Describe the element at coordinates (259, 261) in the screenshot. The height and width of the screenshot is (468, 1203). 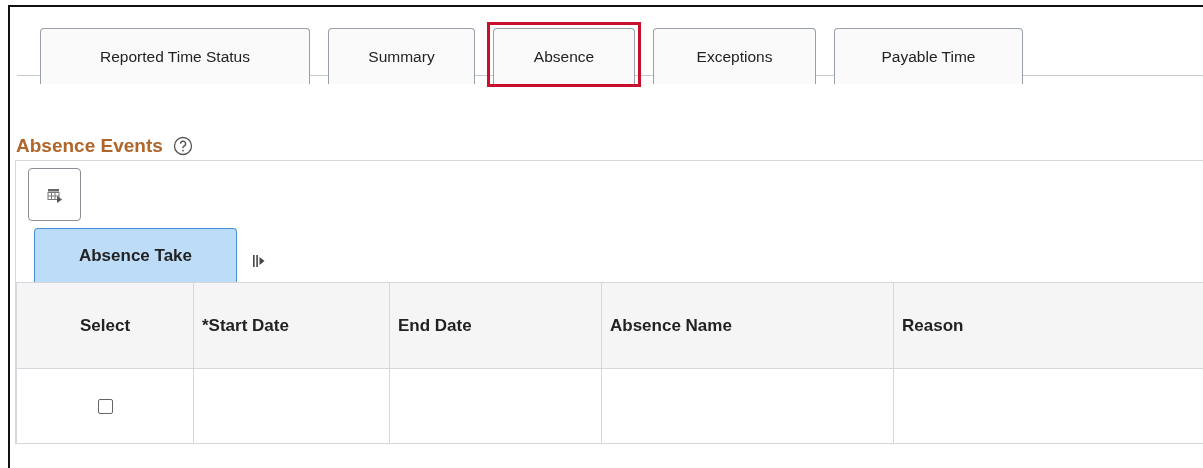
I see `show-all-columns-icon` at that location.